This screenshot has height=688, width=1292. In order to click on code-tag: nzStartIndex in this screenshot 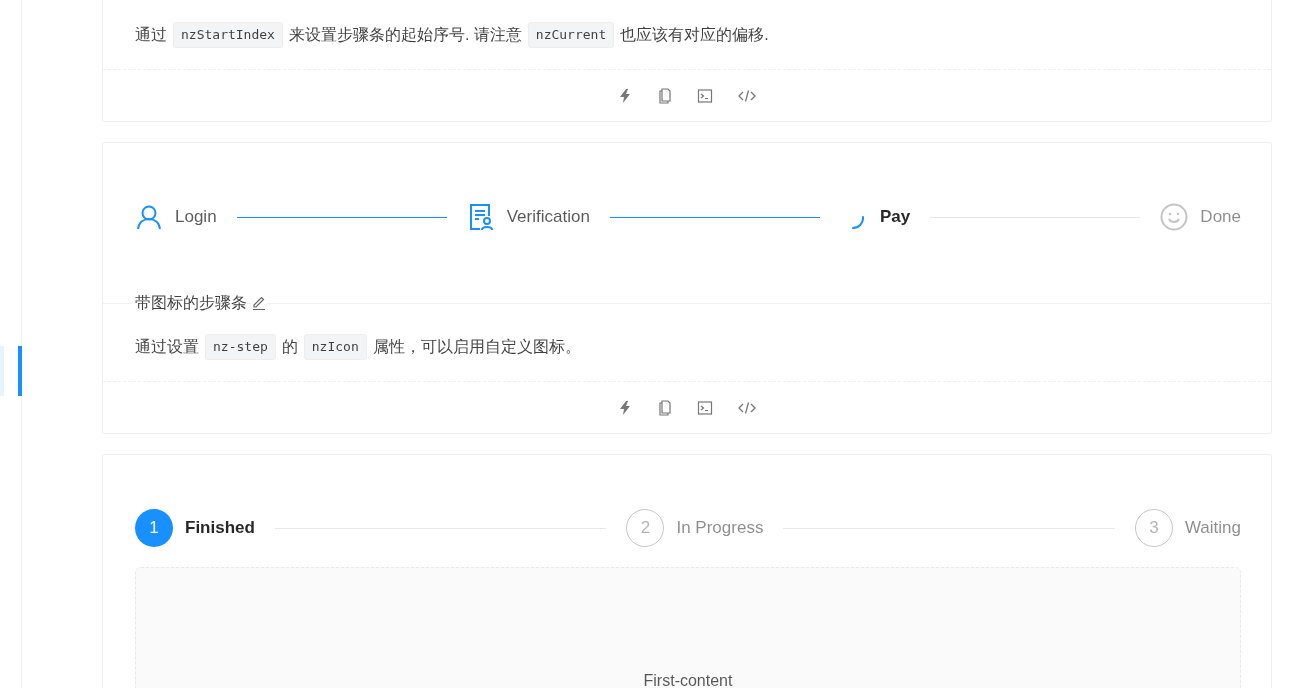, I will do `click(228, 35)`.